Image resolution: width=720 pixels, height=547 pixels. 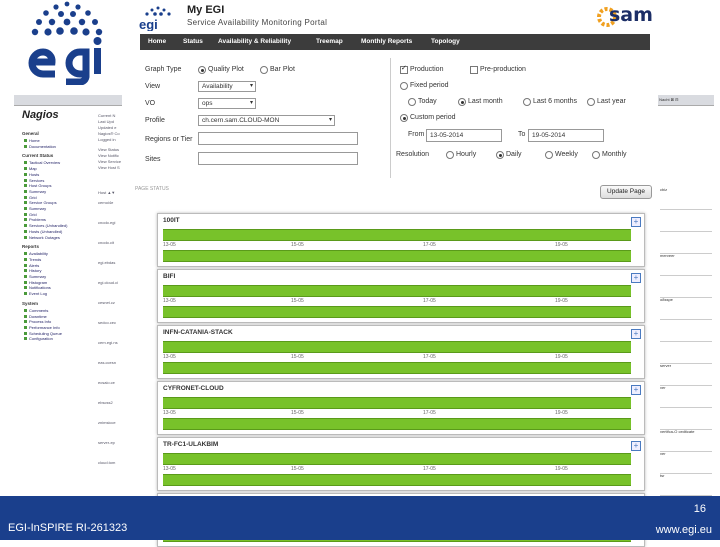 What do you see at coordinates (40, 146) in the screenshot?
I see `nagios-menu-item: Documentation` at bounding box center [40, 146].